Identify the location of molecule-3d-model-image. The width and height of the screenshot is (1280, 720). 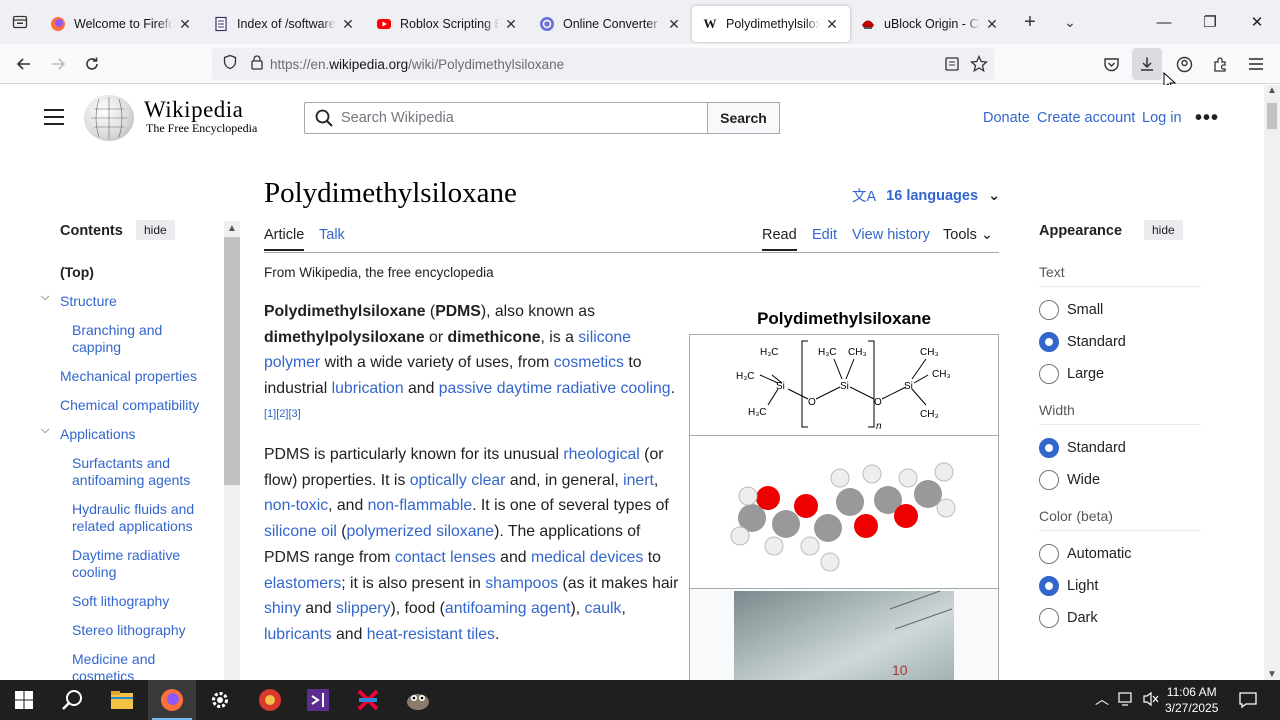
(844, 512).